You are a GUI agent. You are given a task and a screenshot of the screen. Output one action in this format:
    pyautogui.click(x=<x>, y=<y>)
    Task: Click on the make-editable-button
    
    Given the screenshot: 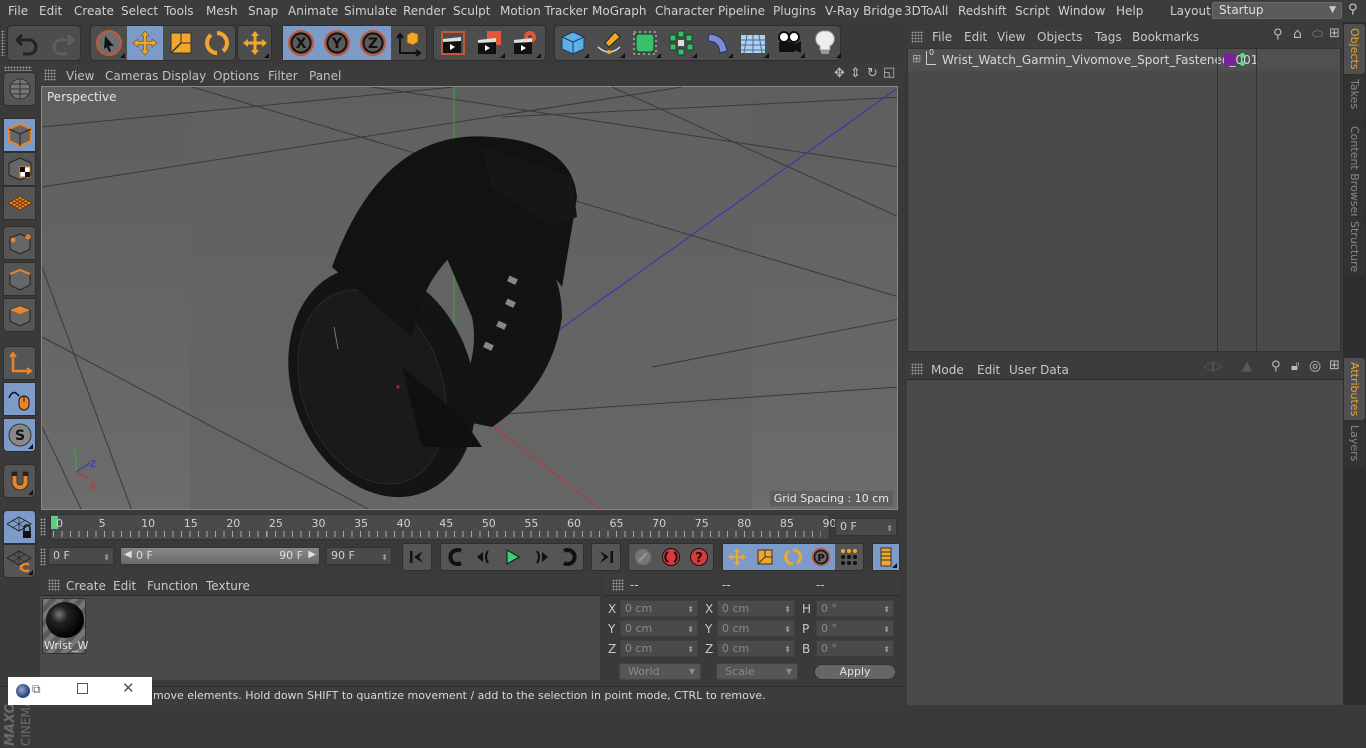 What is the action you would take?
    pyautogui.click(x=19, y=89)
    